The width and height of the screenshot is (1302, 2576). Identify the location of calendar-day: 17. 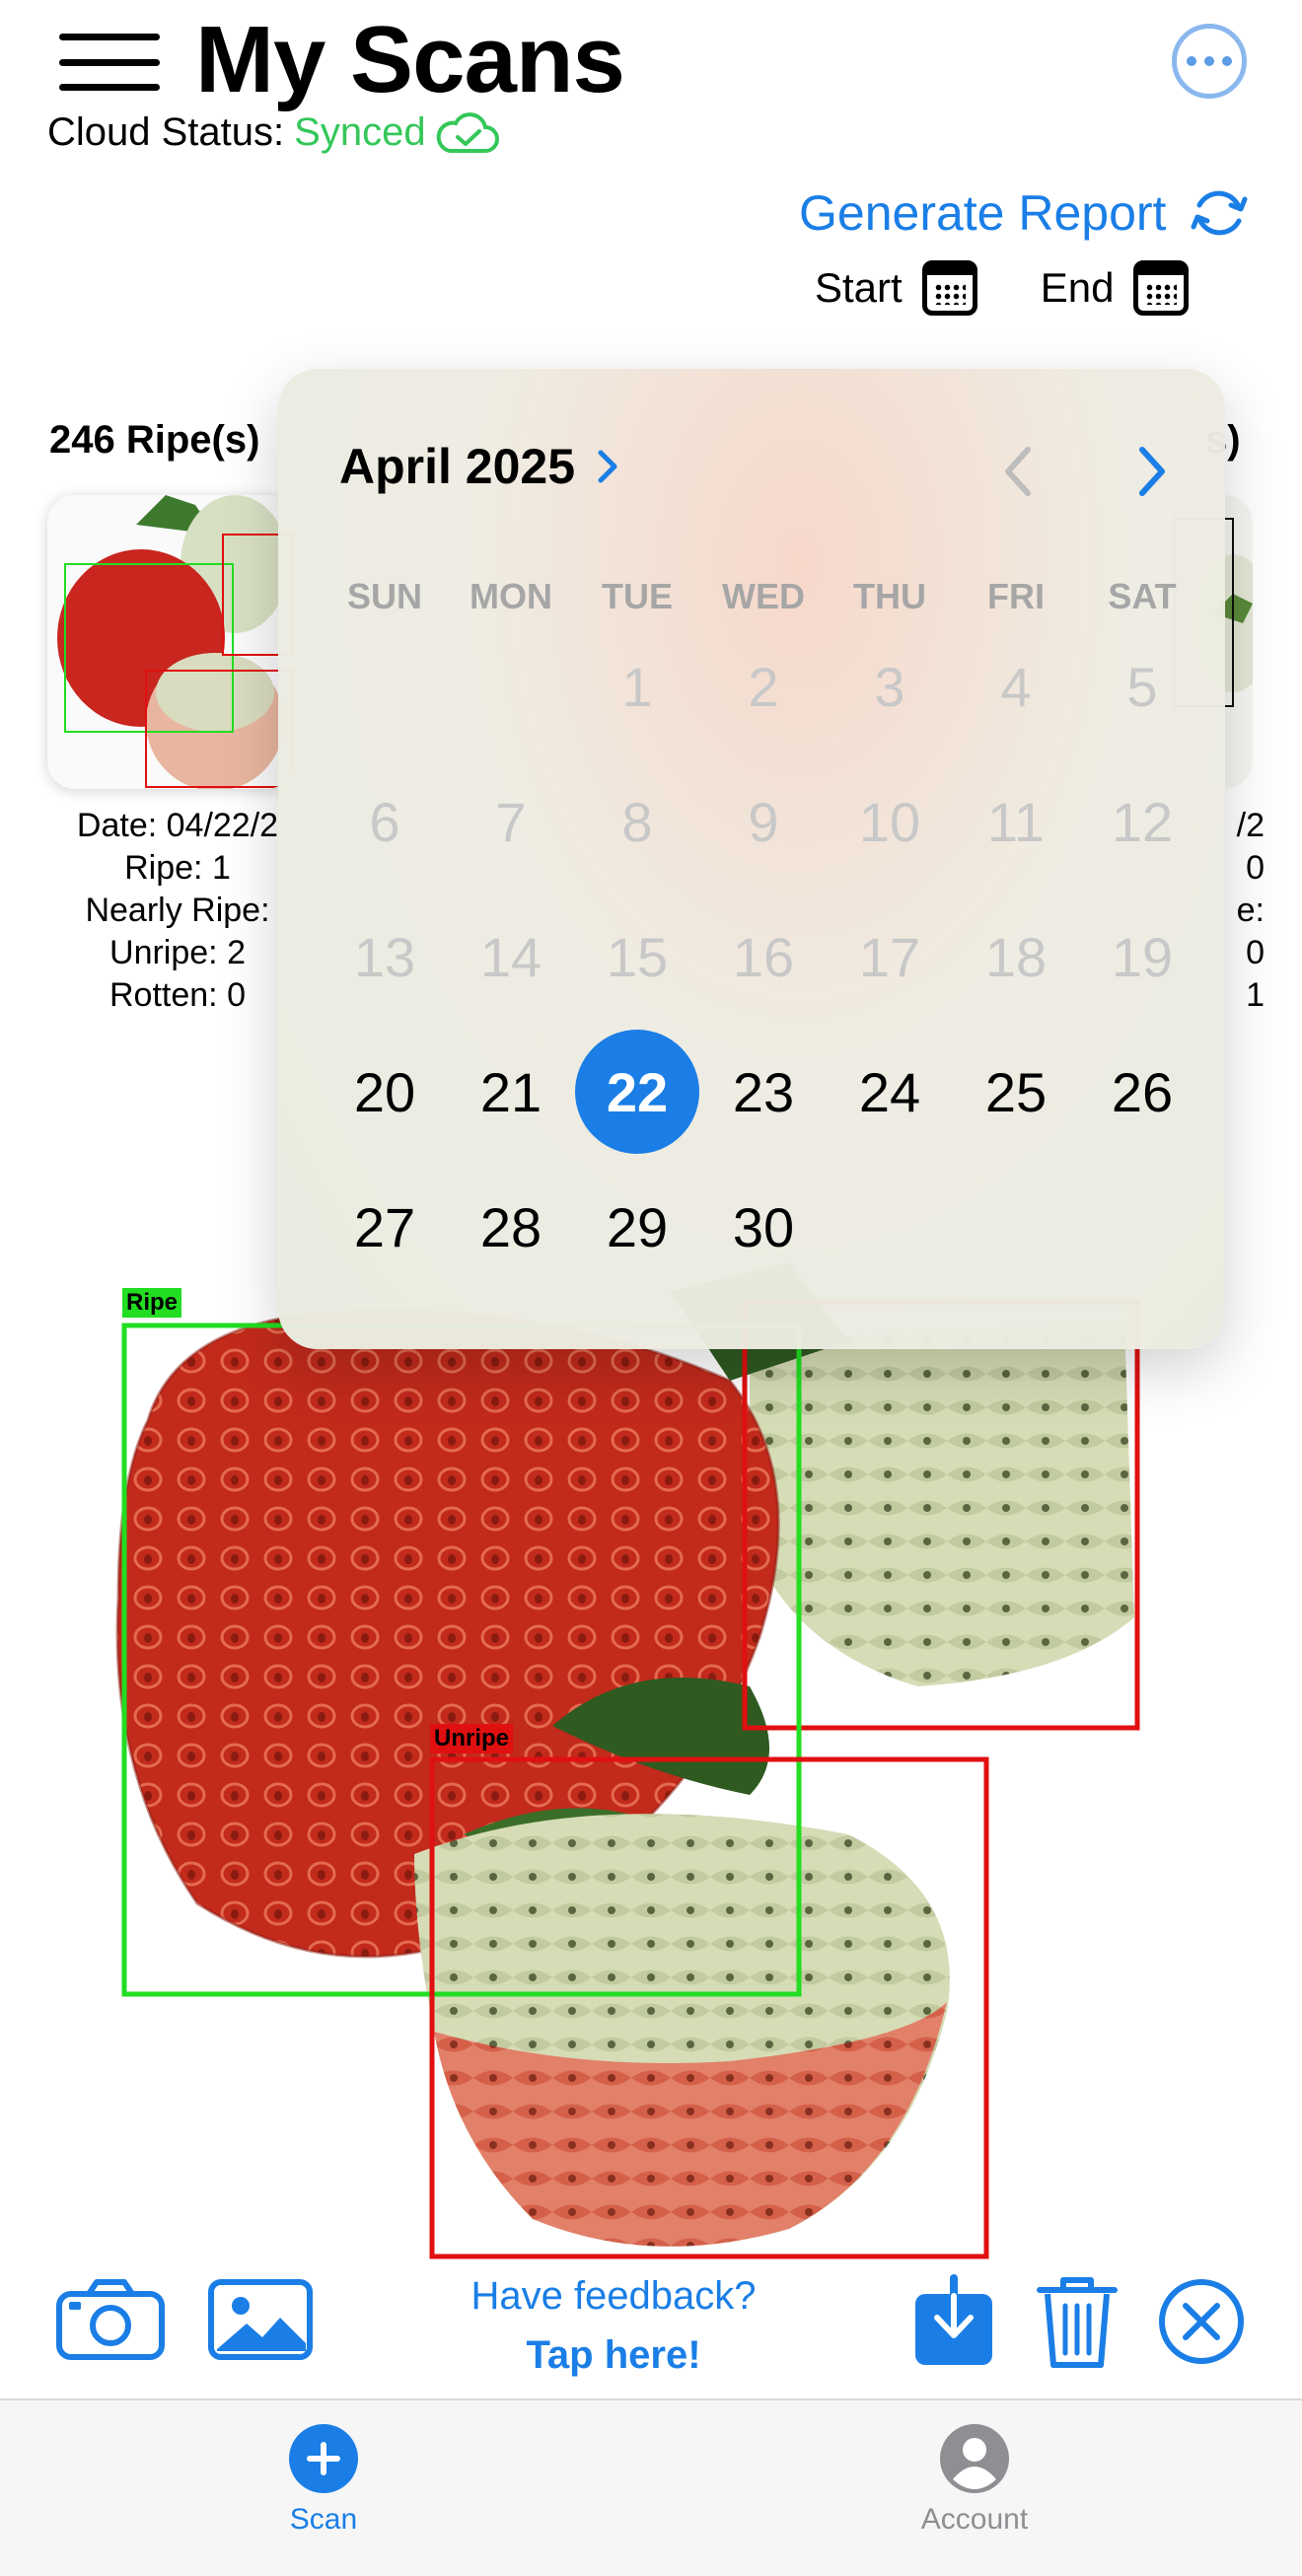
(889, 956).